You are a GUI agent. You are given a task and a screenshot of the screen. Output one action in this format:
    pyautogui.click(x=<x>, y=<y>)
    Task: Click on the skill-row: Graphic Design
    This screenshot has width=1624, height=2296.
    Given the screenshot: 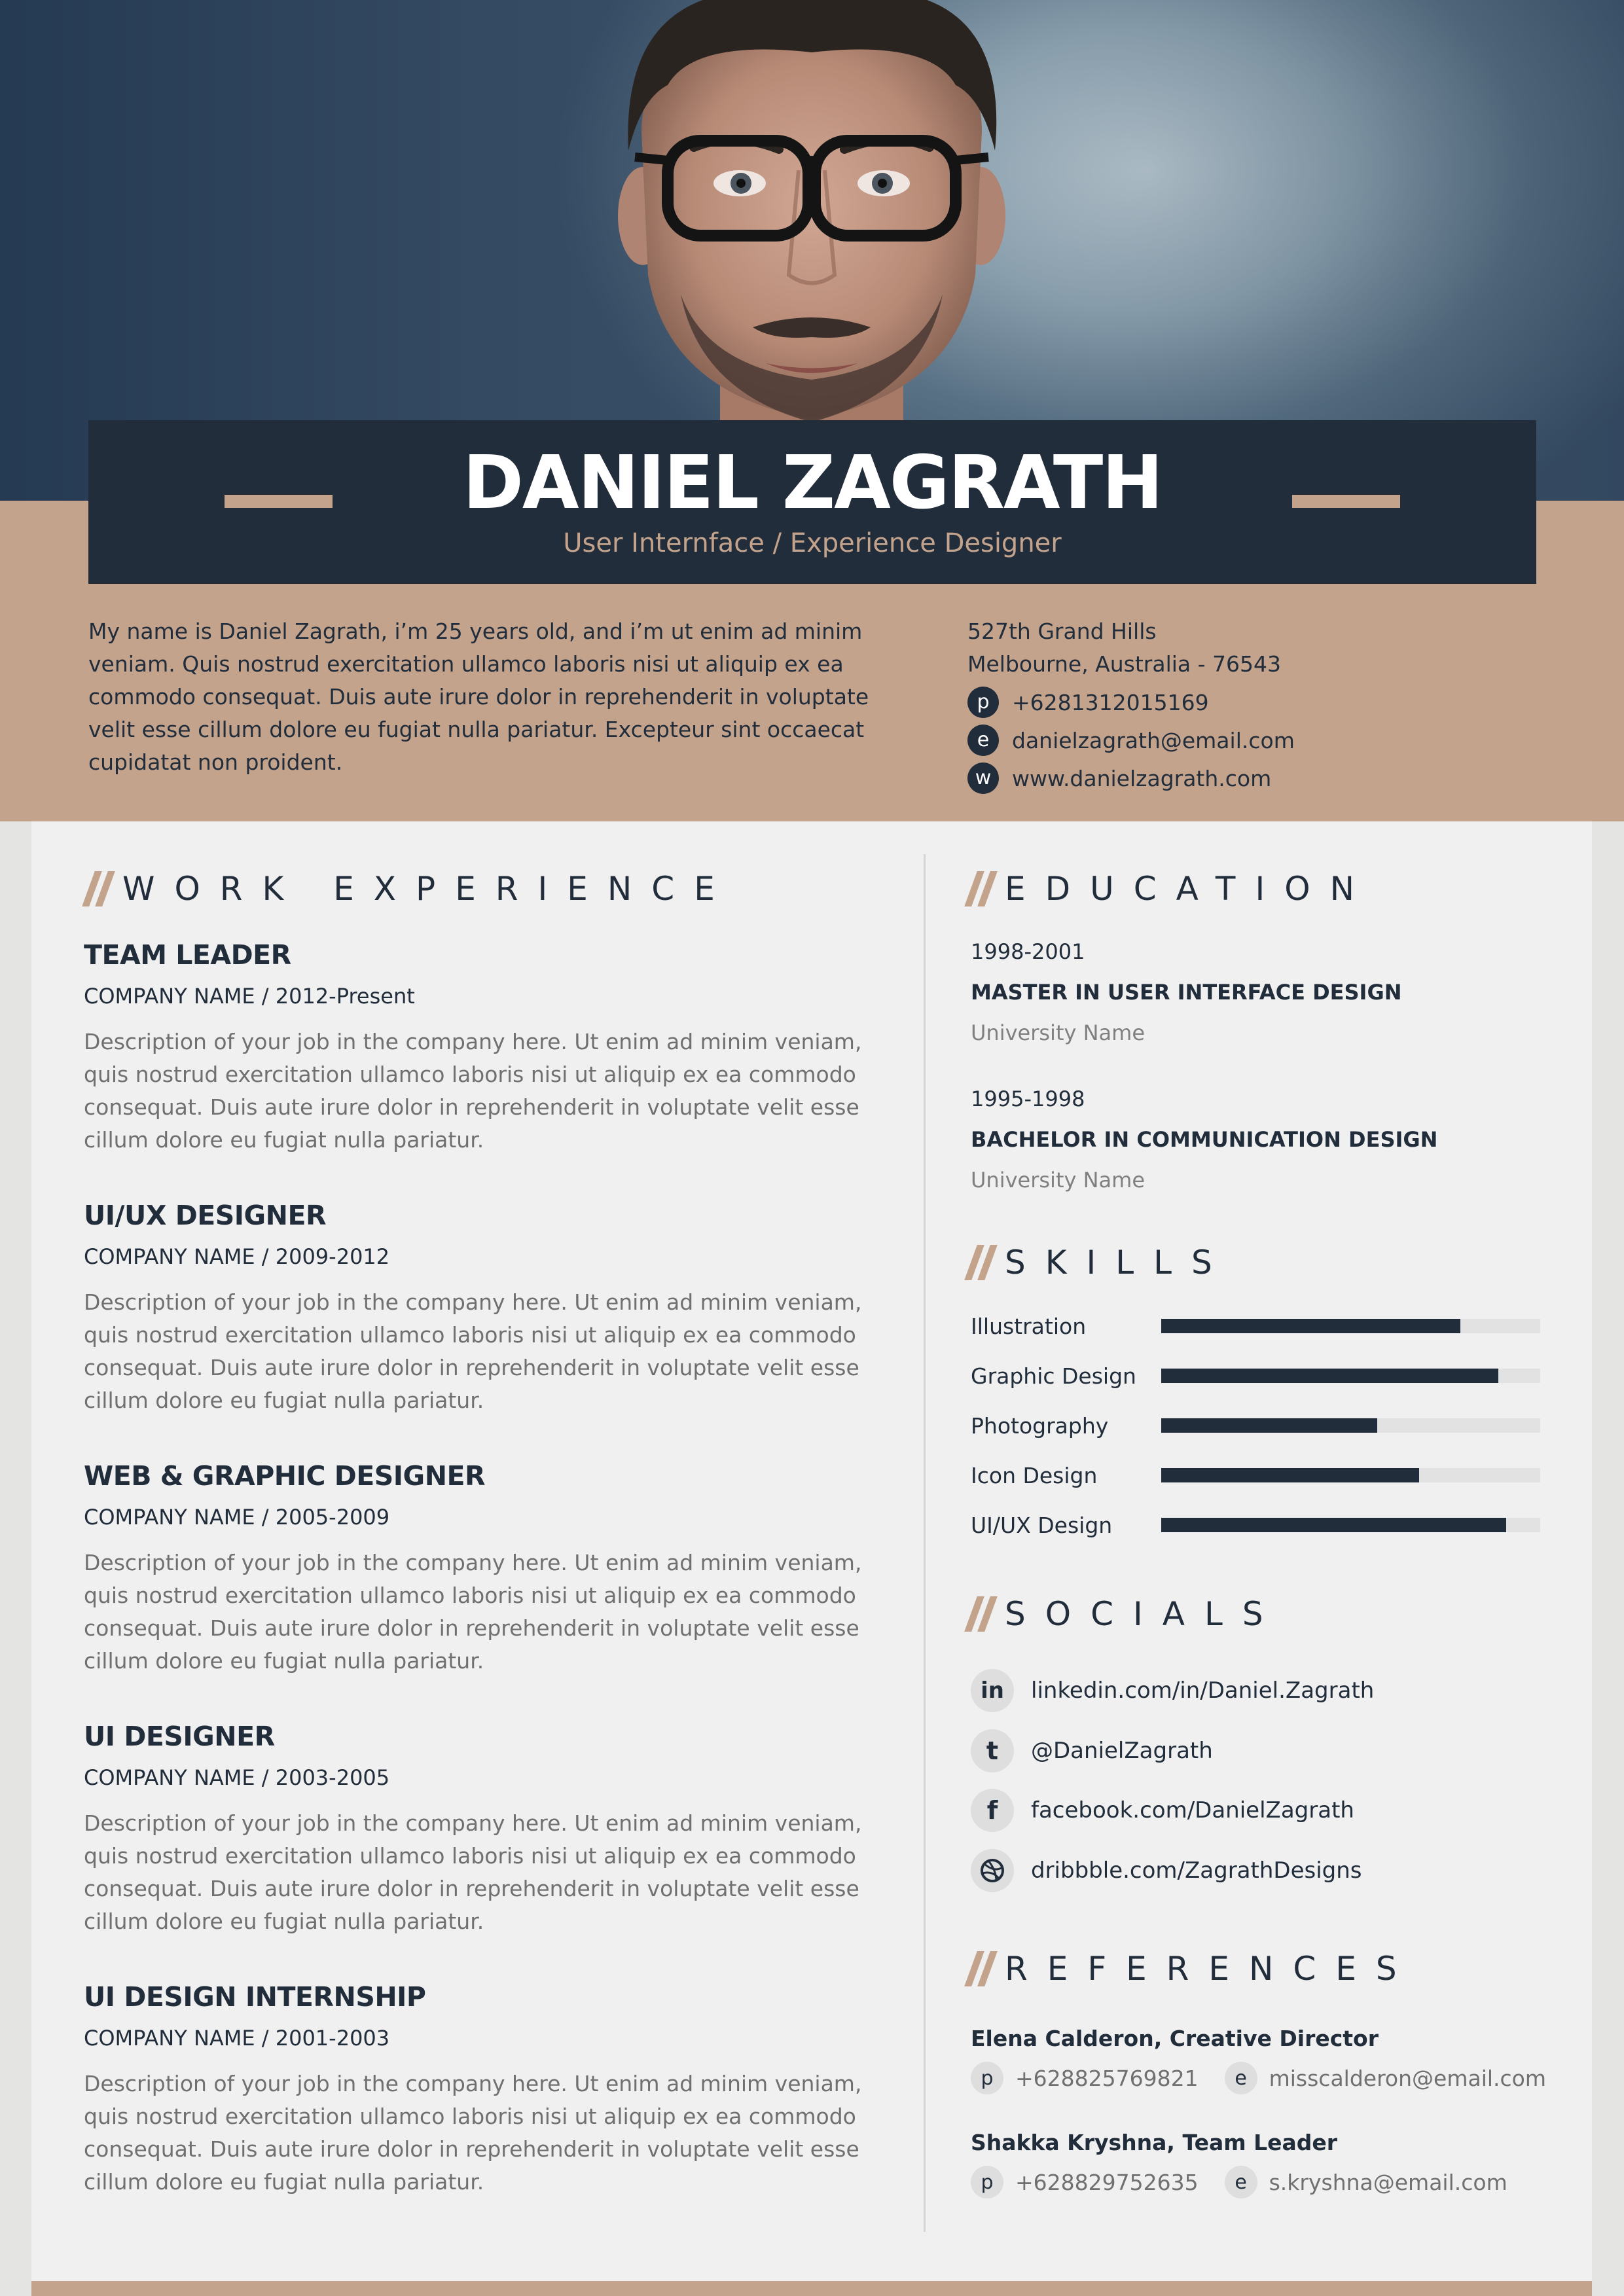 What is the action you would take?
    pyautogui.click(x=1255, y=1375)
    